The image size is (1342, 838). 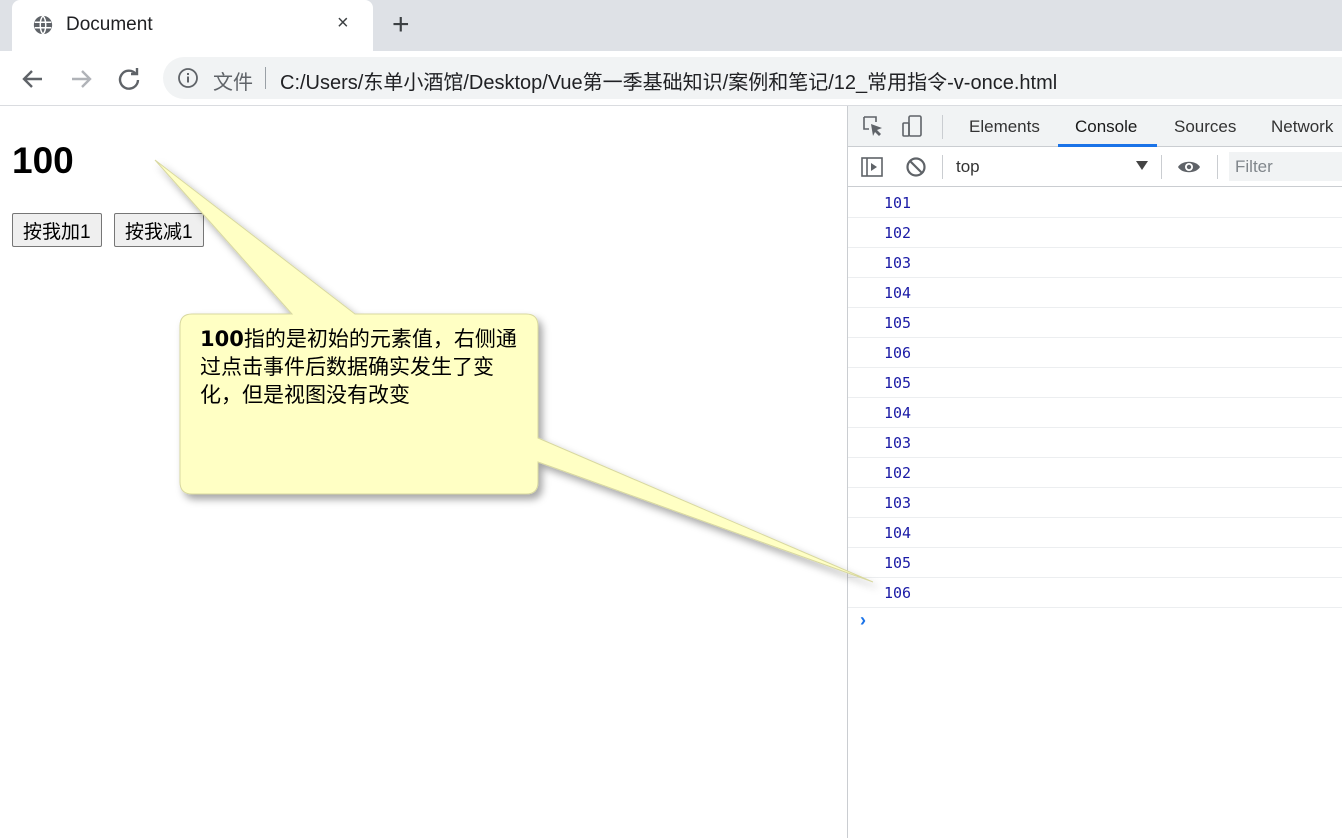 What do you see at coordinates (916, 167) in the screenshot?
I see `clear-console-icon` at bounding box center [916, 167].